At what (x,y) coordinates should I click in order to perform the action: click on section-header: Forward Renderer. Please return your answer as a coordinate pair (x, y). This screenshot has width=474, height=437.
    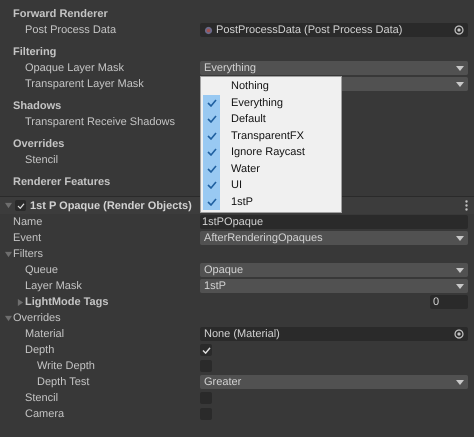
    Looking at the image, I should click on (60, 14).